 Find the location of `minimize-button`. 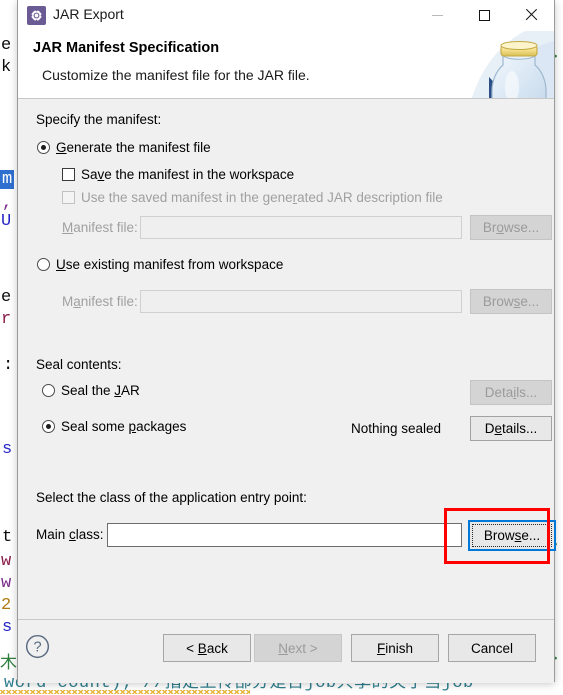

minimize-button is located at coordinates (437, 15).